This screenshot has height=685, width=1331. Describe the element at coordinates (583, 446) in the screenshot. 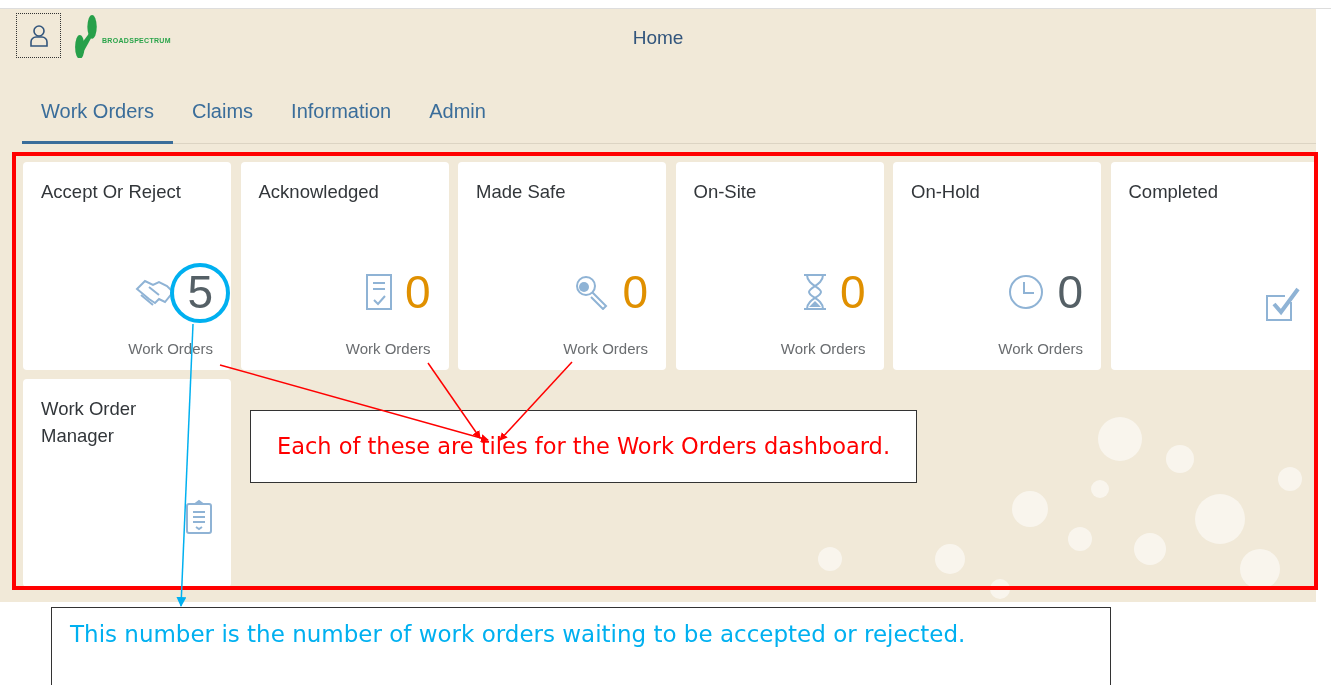

I see `annotation-text: Each of these are tiles for the Work Orders dashboard.` at that location.